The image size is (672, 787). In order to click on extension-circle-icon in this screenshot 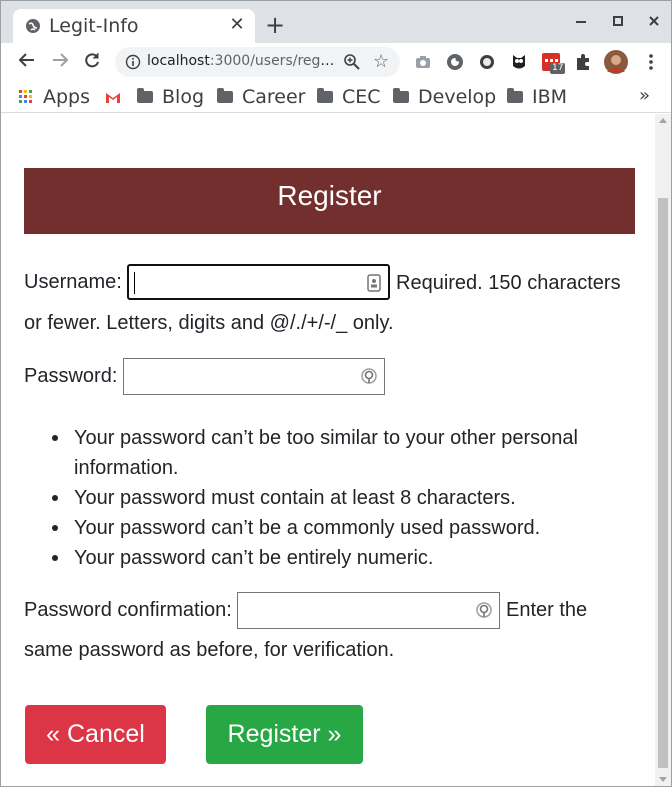, I will do `click(455, 62)`.